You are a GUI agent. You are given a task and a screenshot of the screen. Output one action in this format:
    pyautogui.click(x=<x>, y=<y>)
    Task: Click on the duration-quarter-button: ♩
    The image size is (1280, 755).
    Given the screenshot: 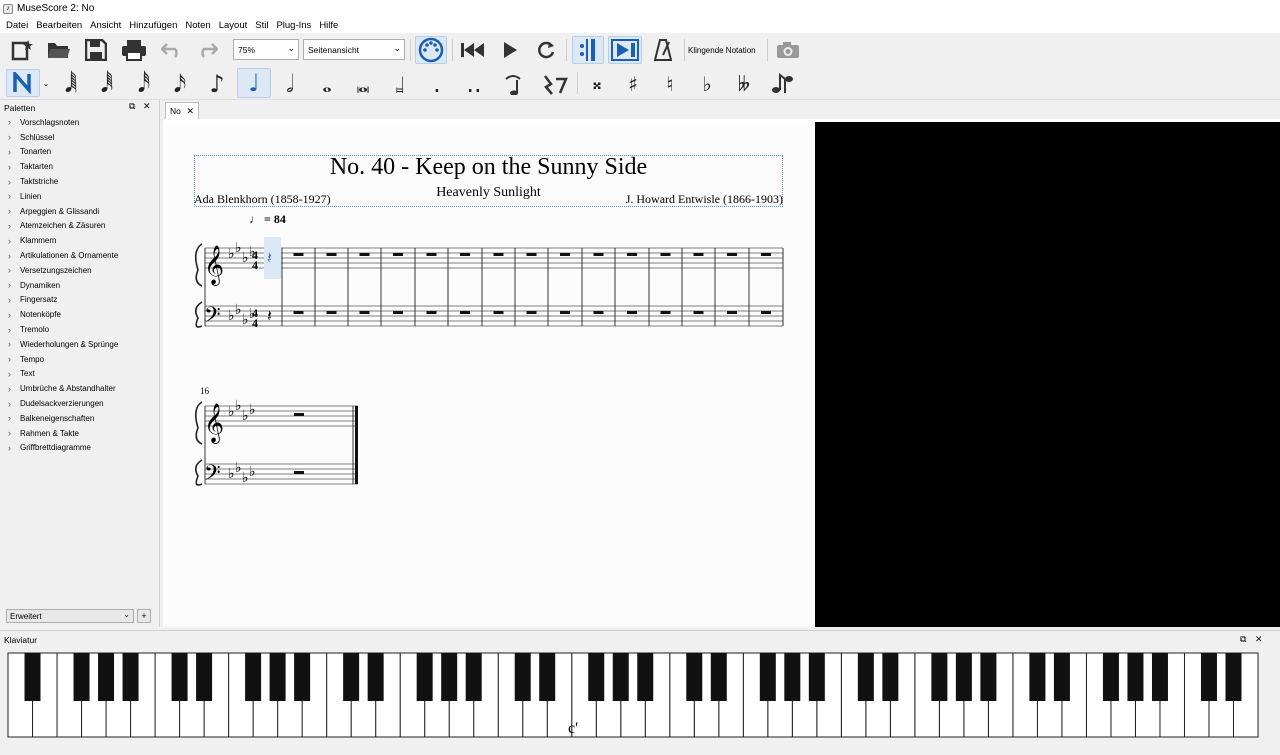 What is the action you would take?
    pyautogui.click(x=254, y=83)
    